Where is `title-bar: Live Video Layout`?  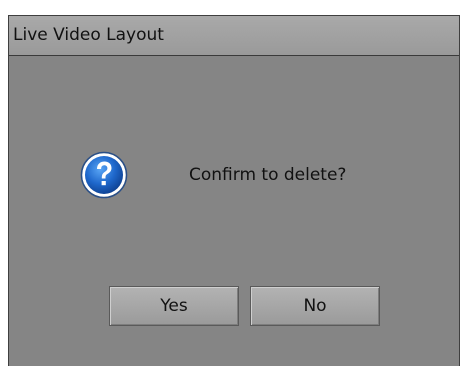 title-bar: Live Video Layout is located at coordinates (234, 36).